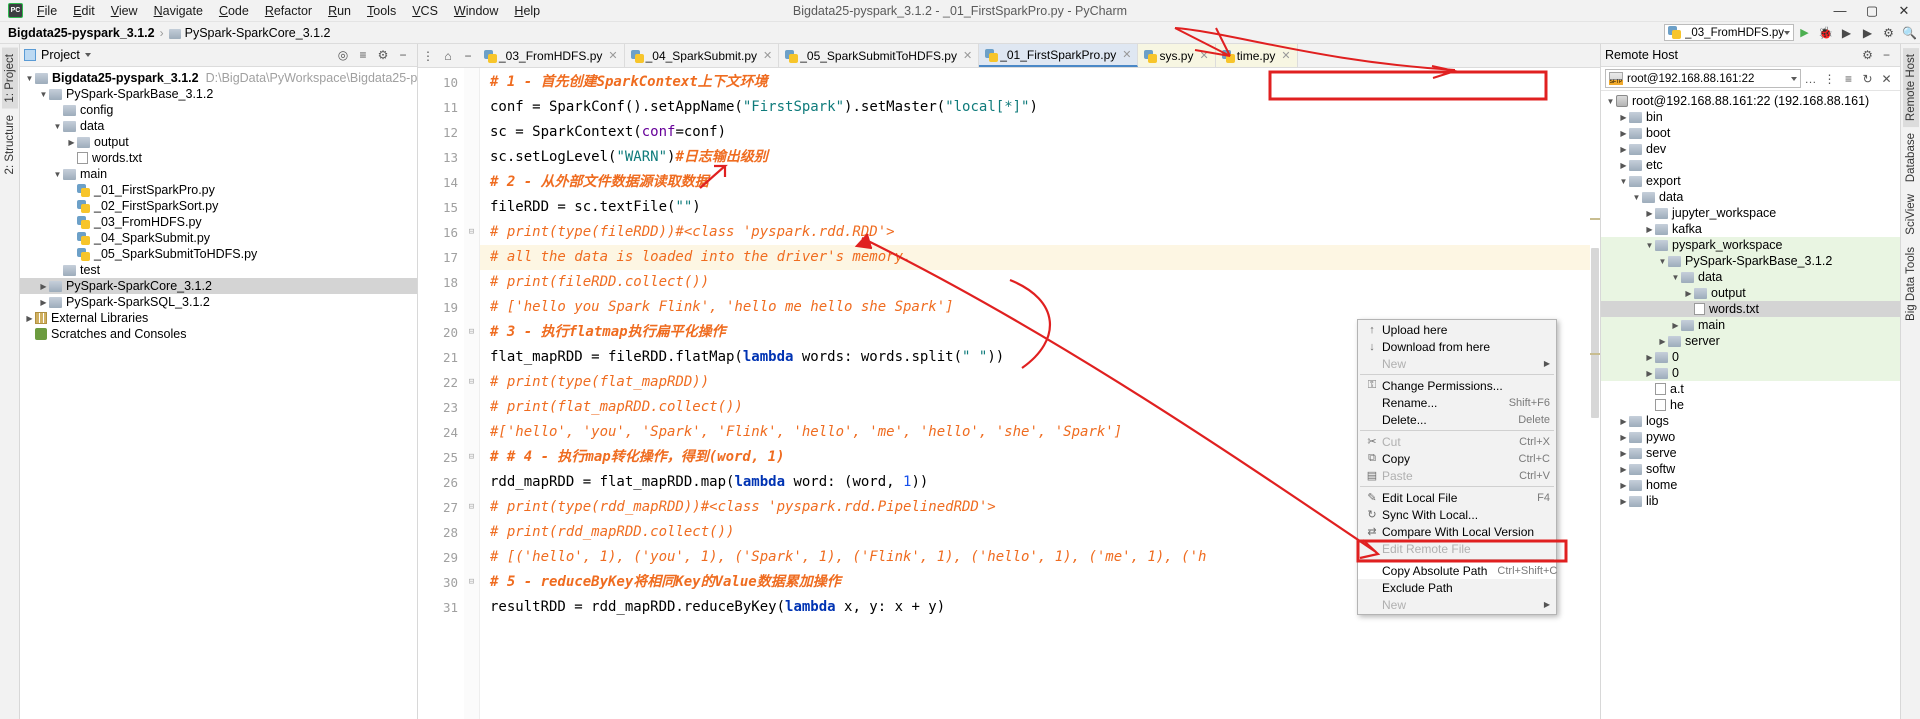  What do you see at coordinates (425, 11) in the screenshot?
I see `menu-vcs: VCS` at bounding box center [425, 11].